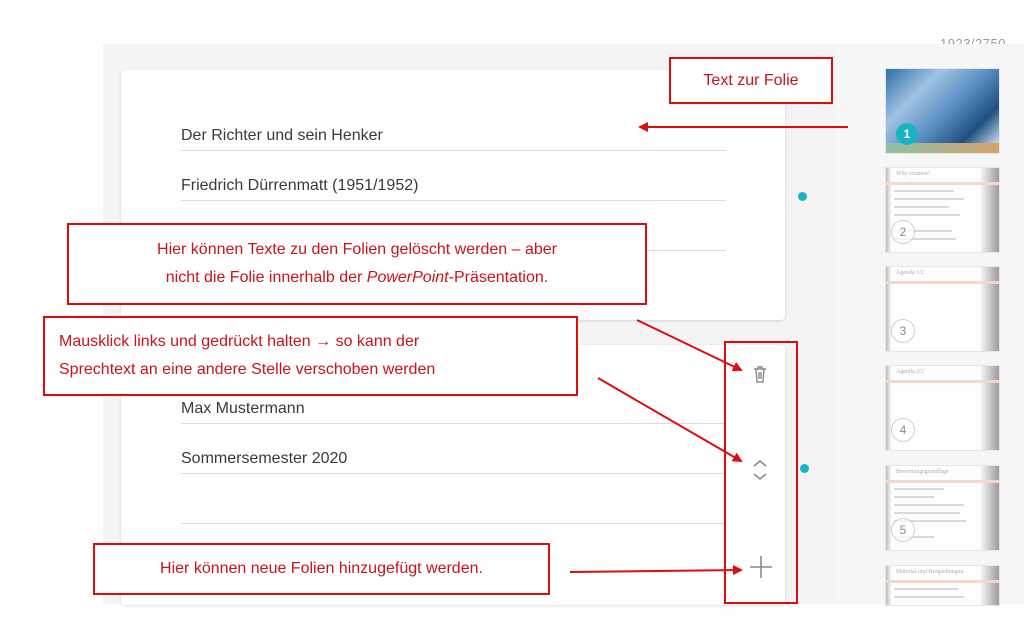 The height and width of the screenshot is (628, 1024). I want to click on slide-semester-field: Sommersemester 2020, so click(453, 459).